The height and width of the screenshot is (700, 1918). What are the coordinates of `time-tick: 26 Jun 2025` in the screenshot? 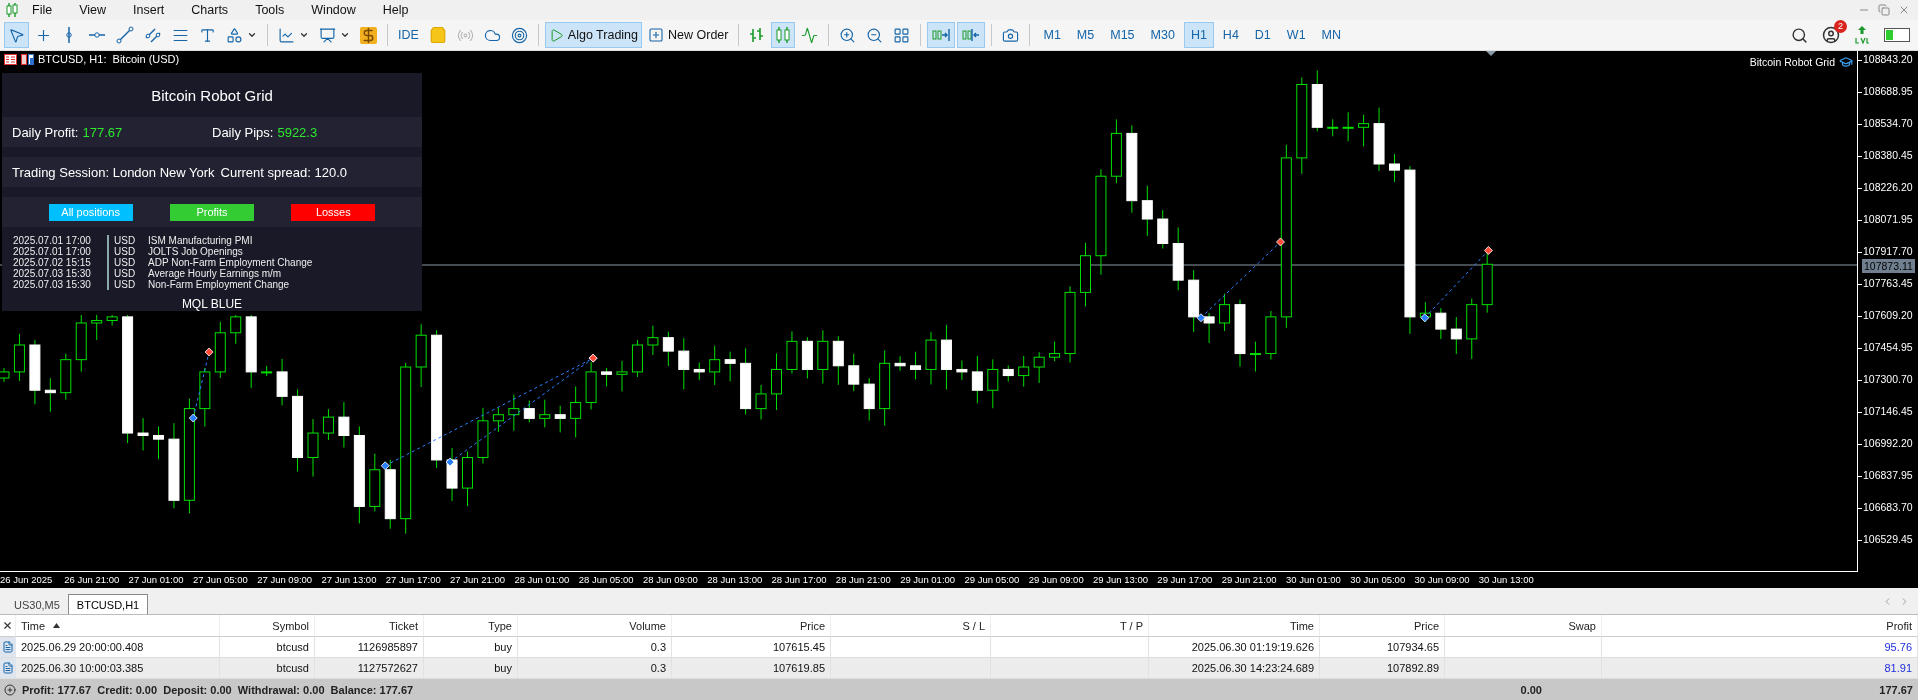 It's located at (27, 580).